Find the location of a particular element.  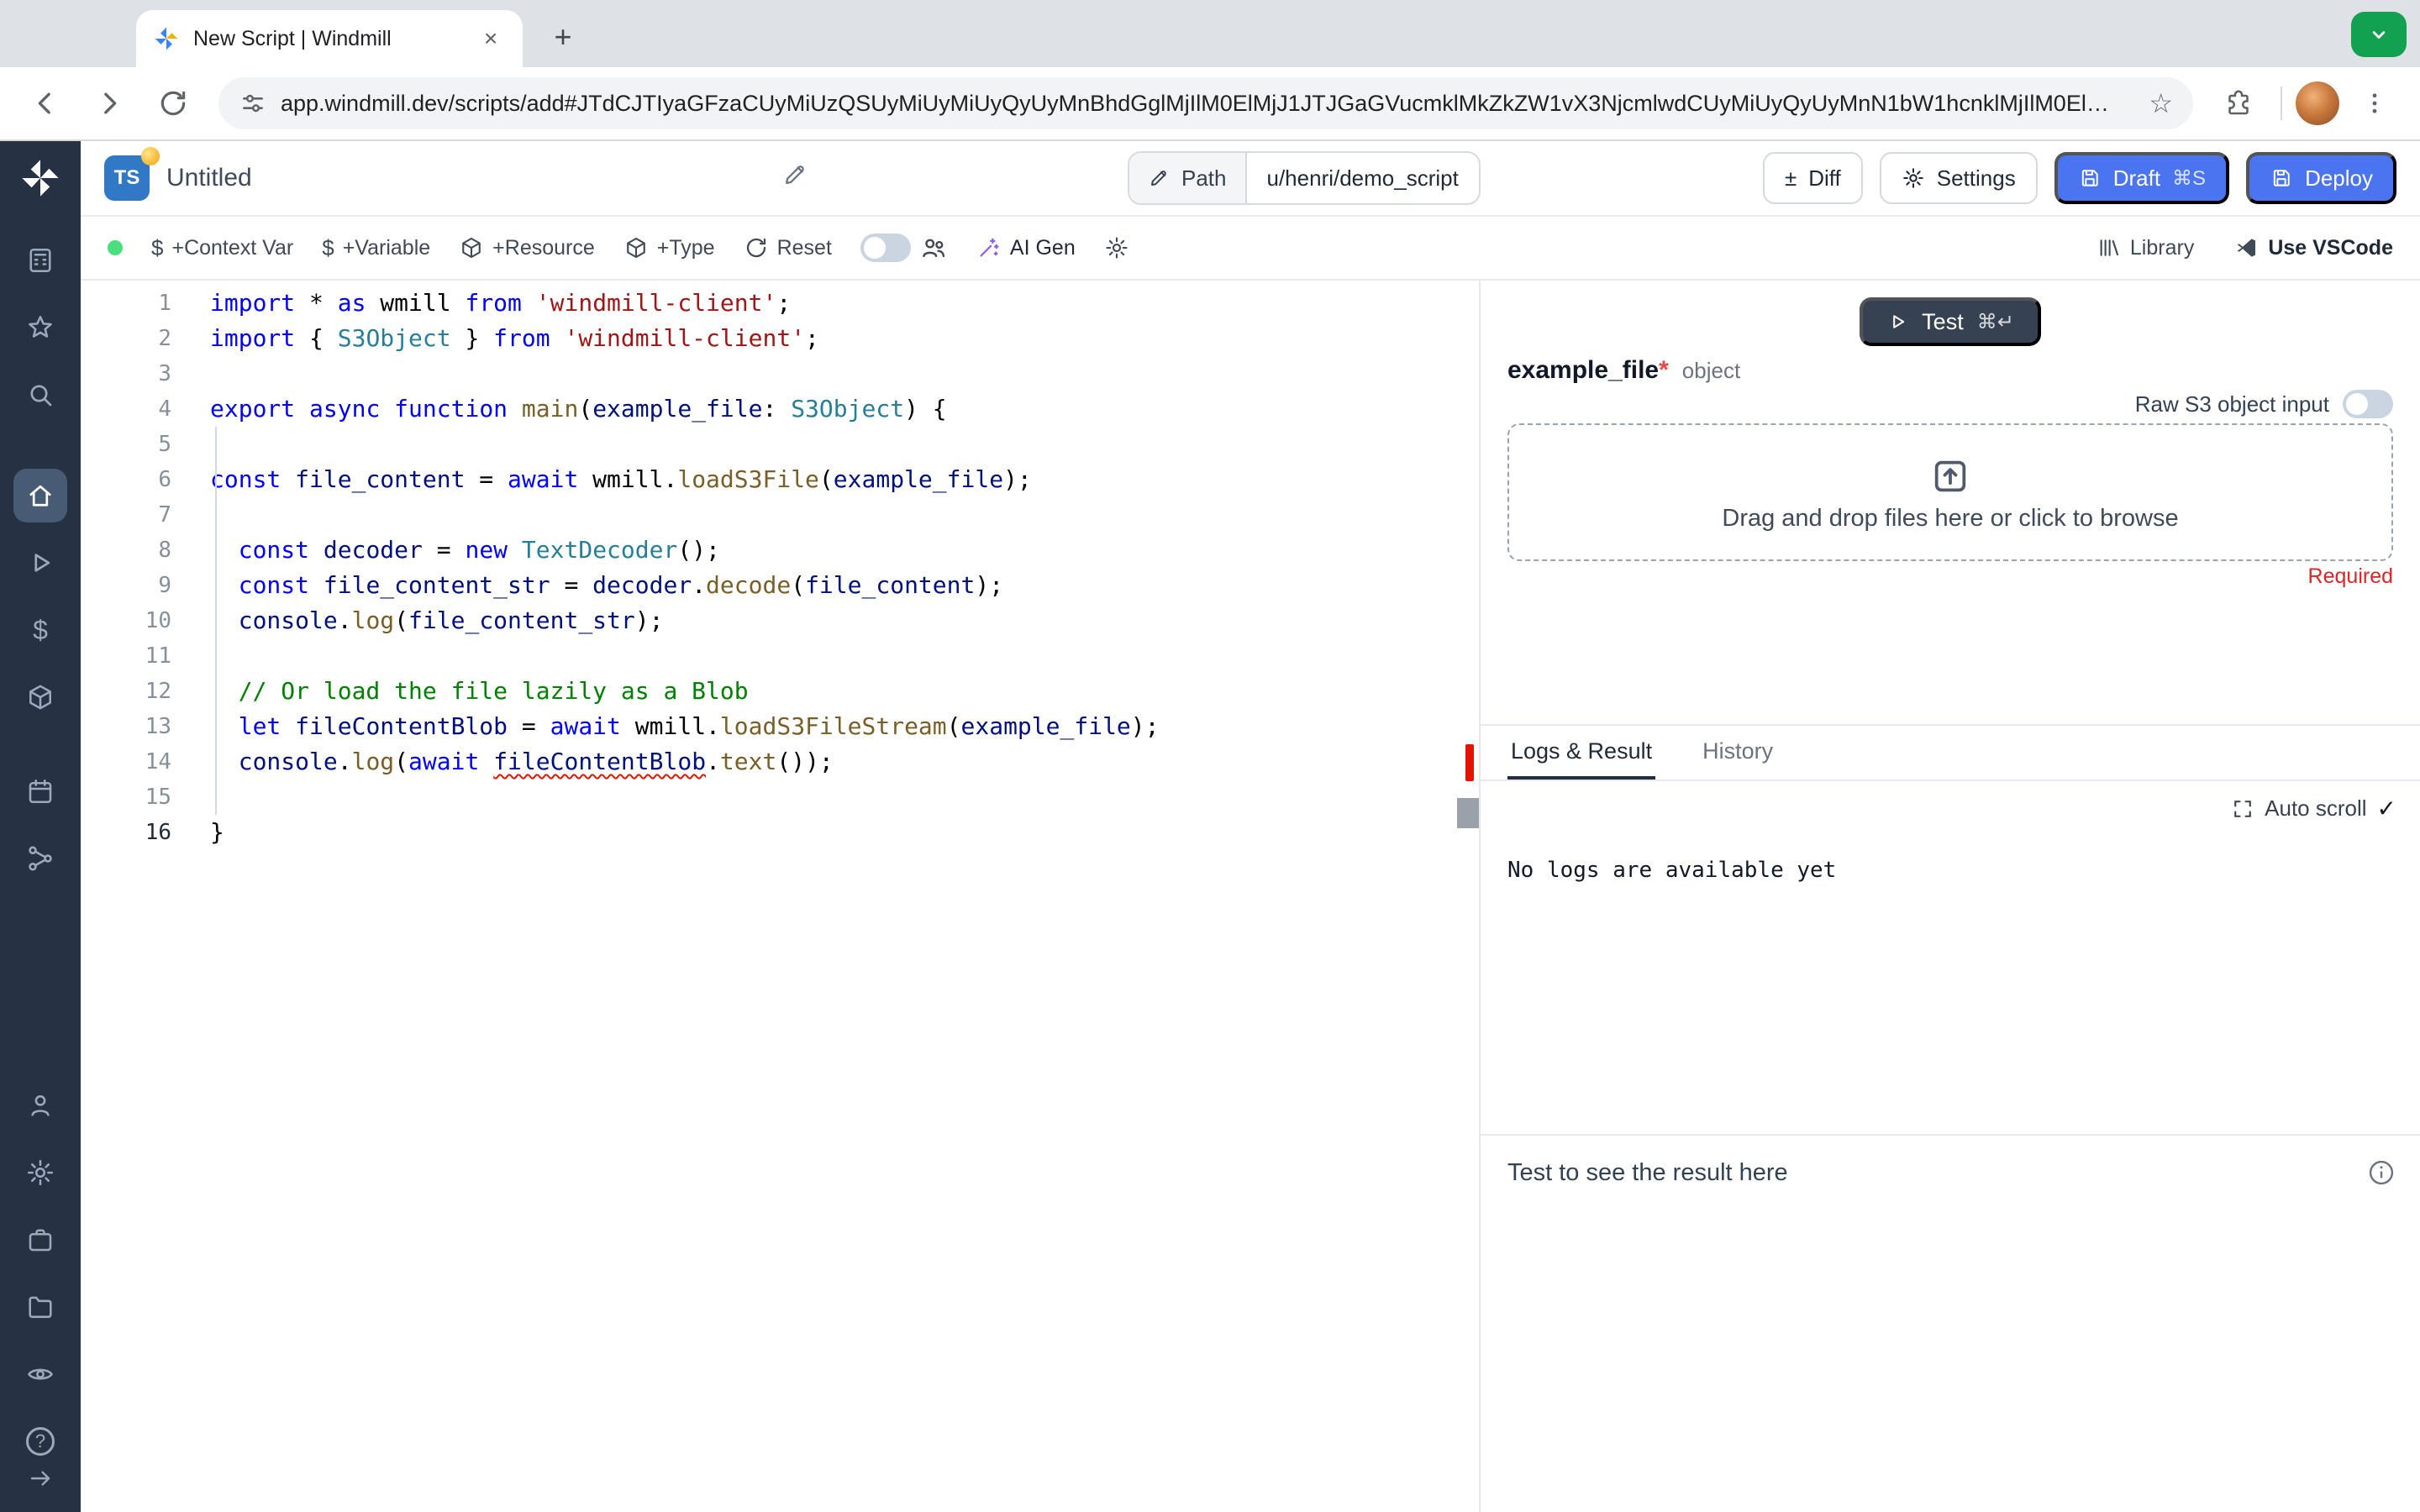

forward-icon is located at coordinates (110, 103).